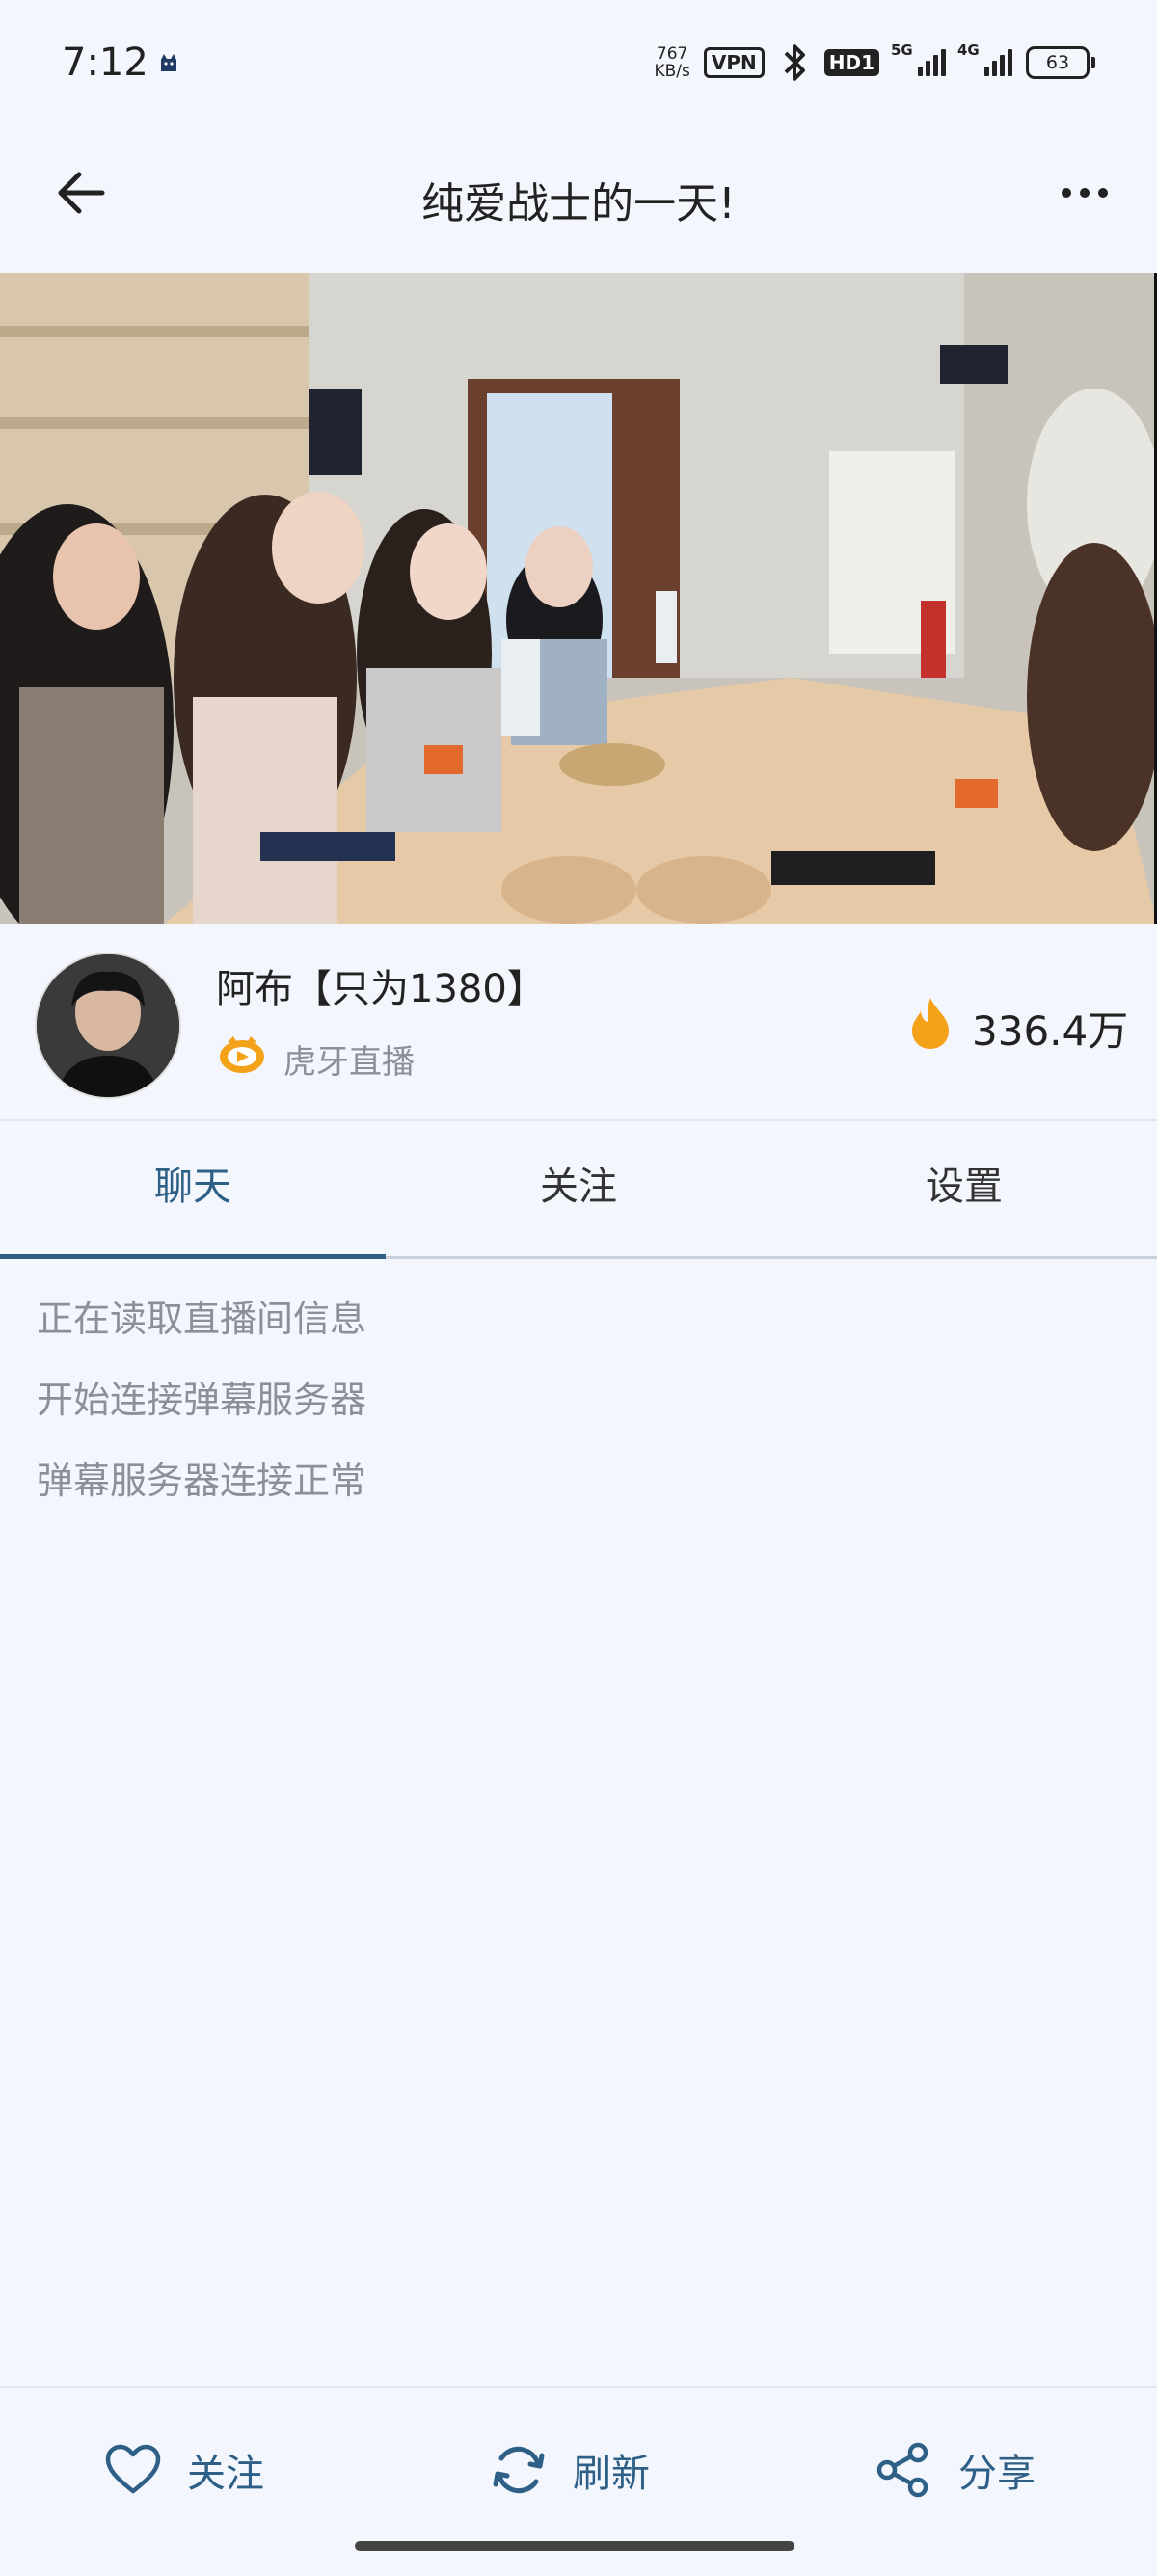 The image size is (1157, 2576). What do you see at coordinates (794, 63) in the screenshot?
I see `bluetooth-icon` at bounding box center [794, 63].